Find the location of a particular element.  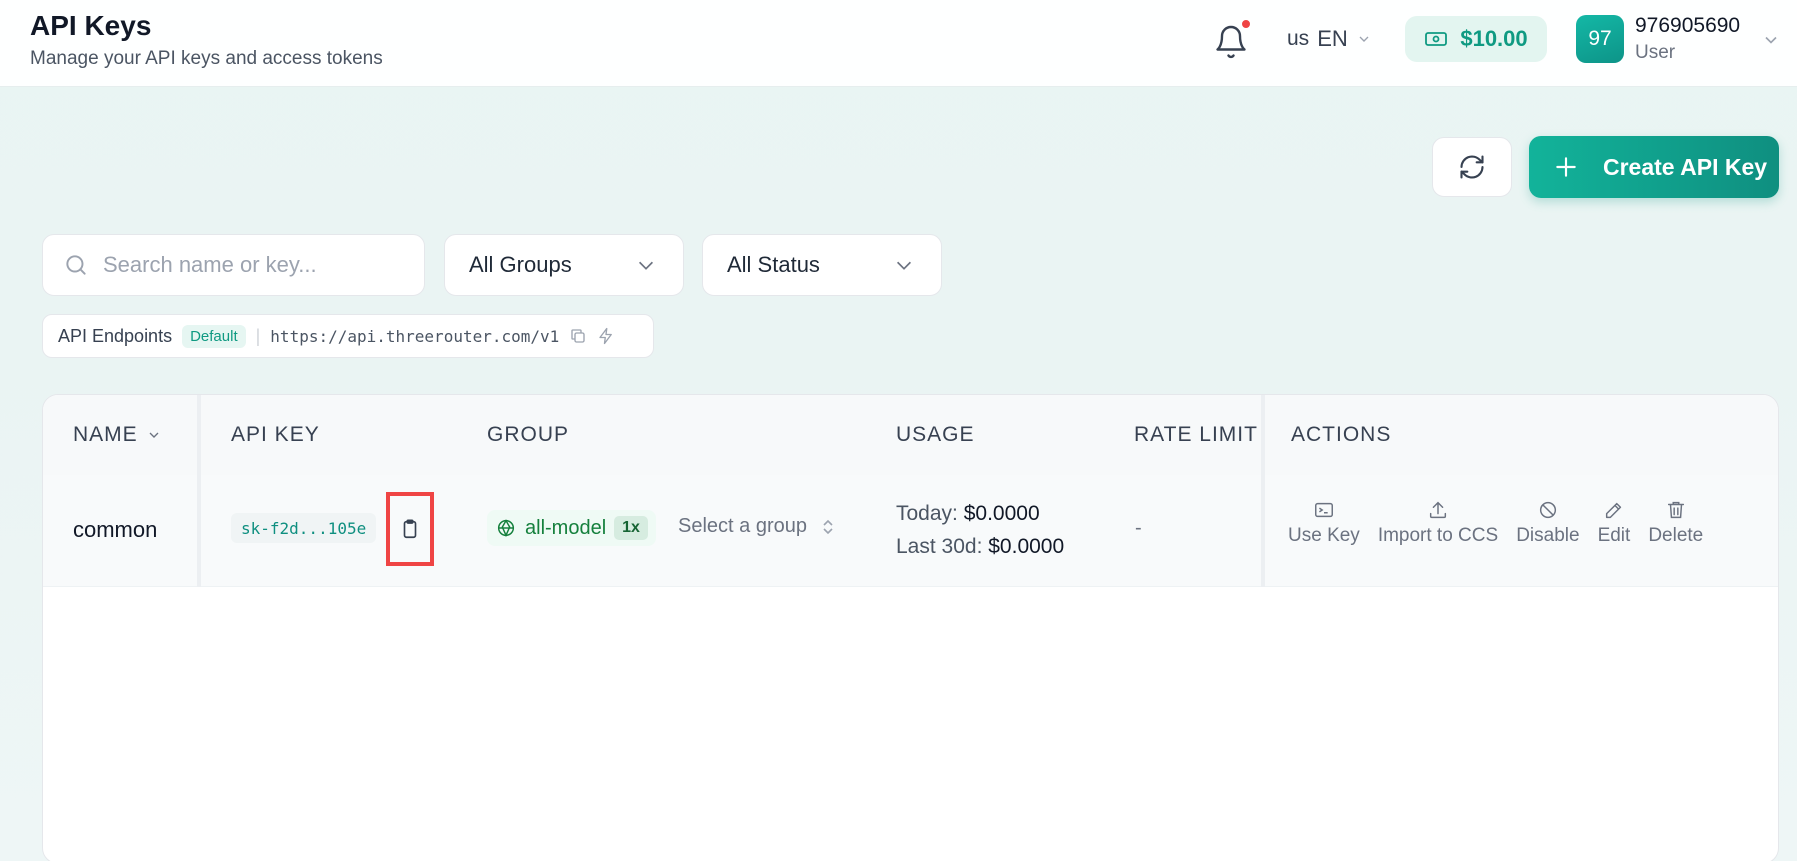

search-input is located at coordinates (253, 265).